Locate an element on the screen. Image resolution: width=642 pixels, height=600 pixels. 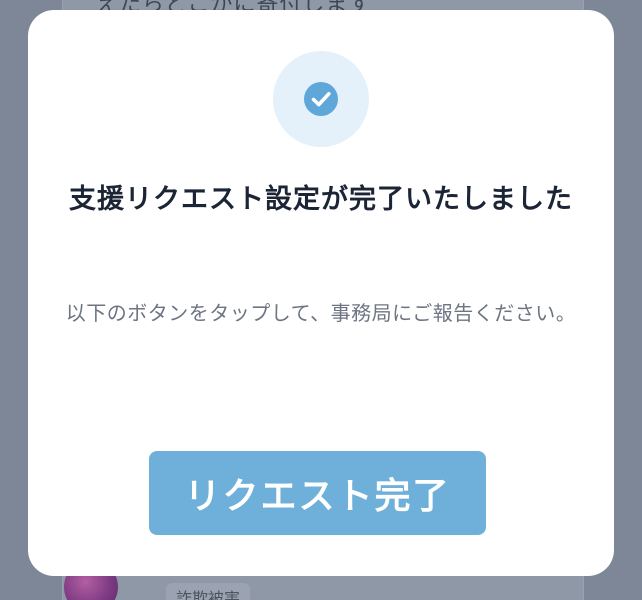
checkmark-icon is located at coordinates (321, 99).